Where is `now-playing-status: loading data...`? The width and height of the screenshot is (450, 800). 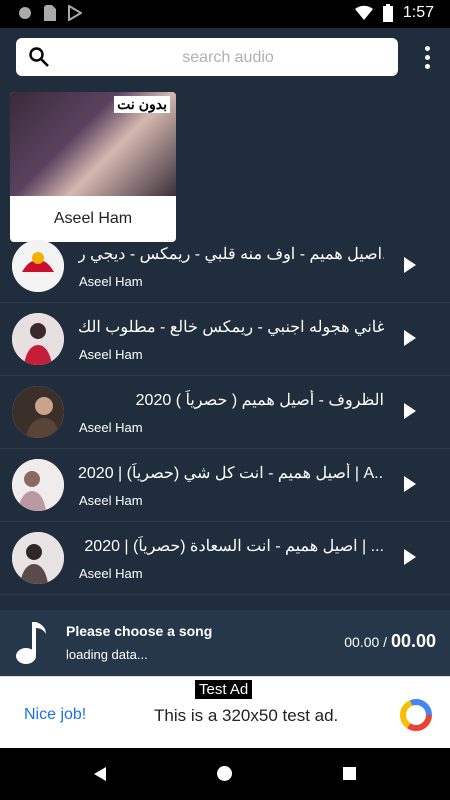
now-playing-status: loading data... is located at coordinates (107, 654).